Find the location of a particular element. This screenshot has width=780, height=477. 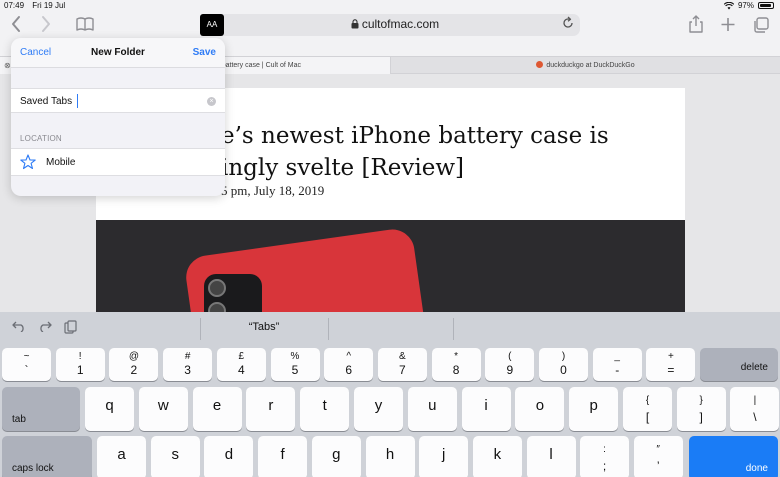

plus-icon is located at coordinates (728, 26).